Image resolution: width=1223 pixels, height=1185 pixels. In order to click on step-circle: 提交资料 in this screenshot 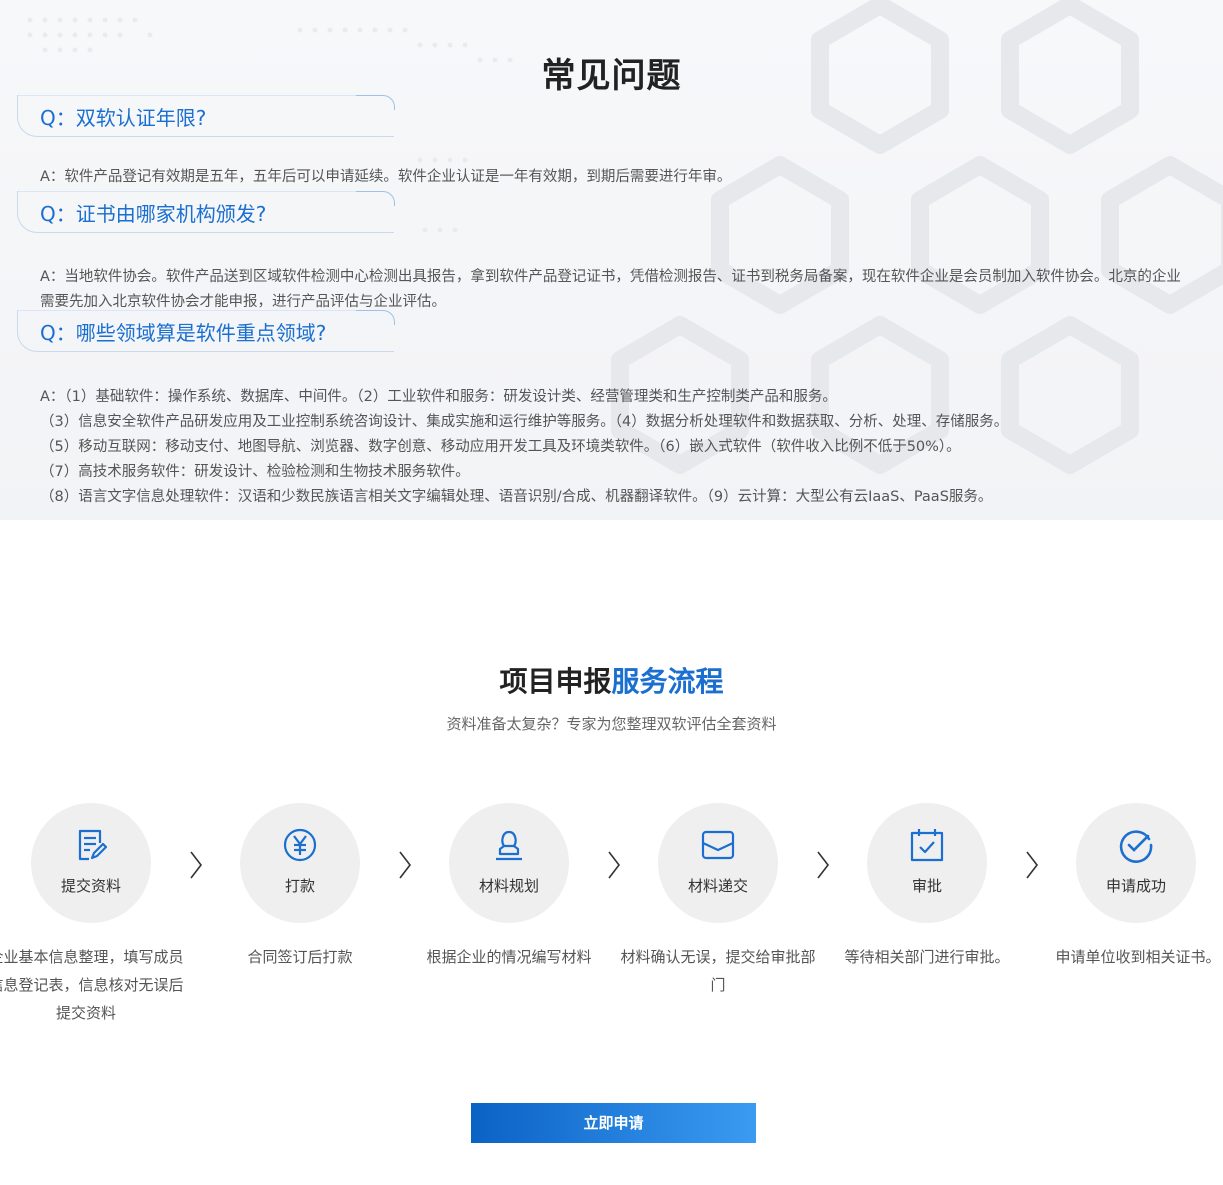, I will do `click(91, 863)`.